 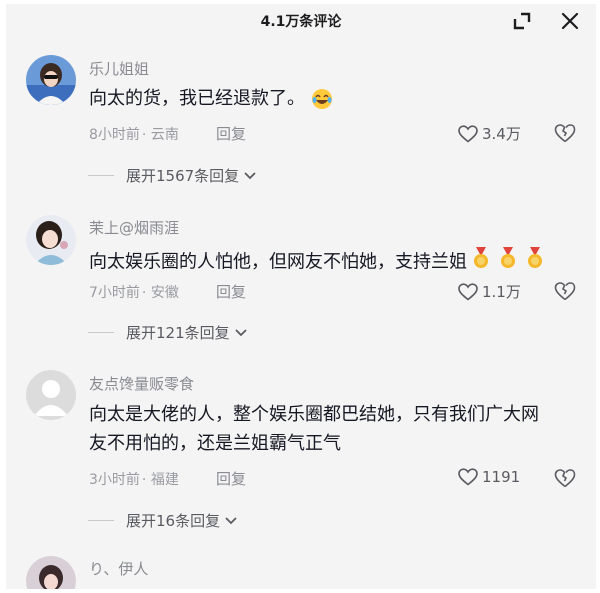 I want to click on close-icon, so click(x=570, y=21).